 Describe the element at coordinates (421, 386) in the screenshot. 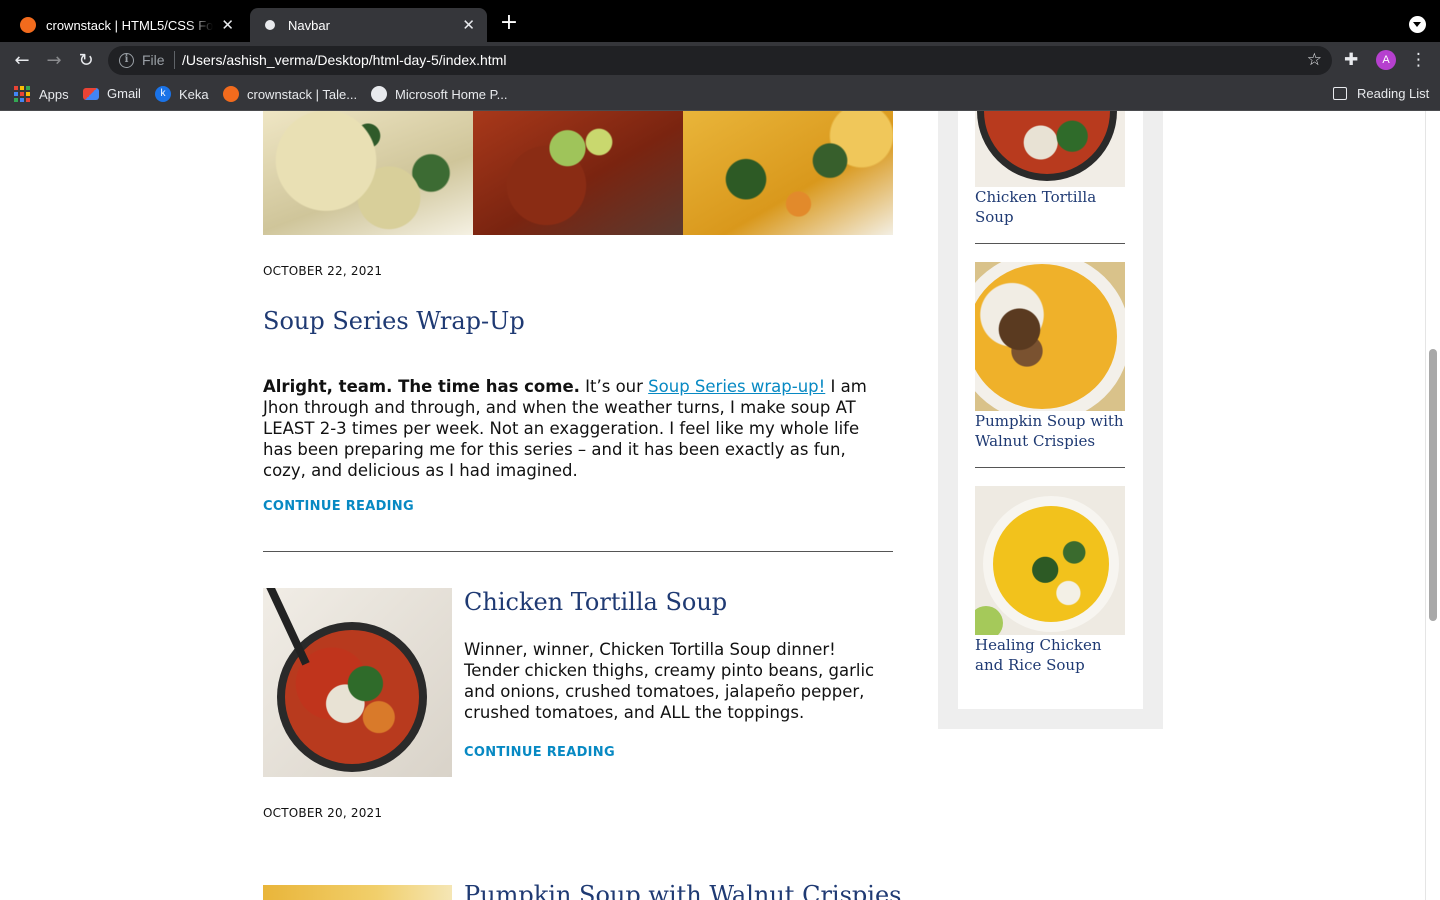

I see `post-intro-bold: Alright, team. The time has come.` at that location.